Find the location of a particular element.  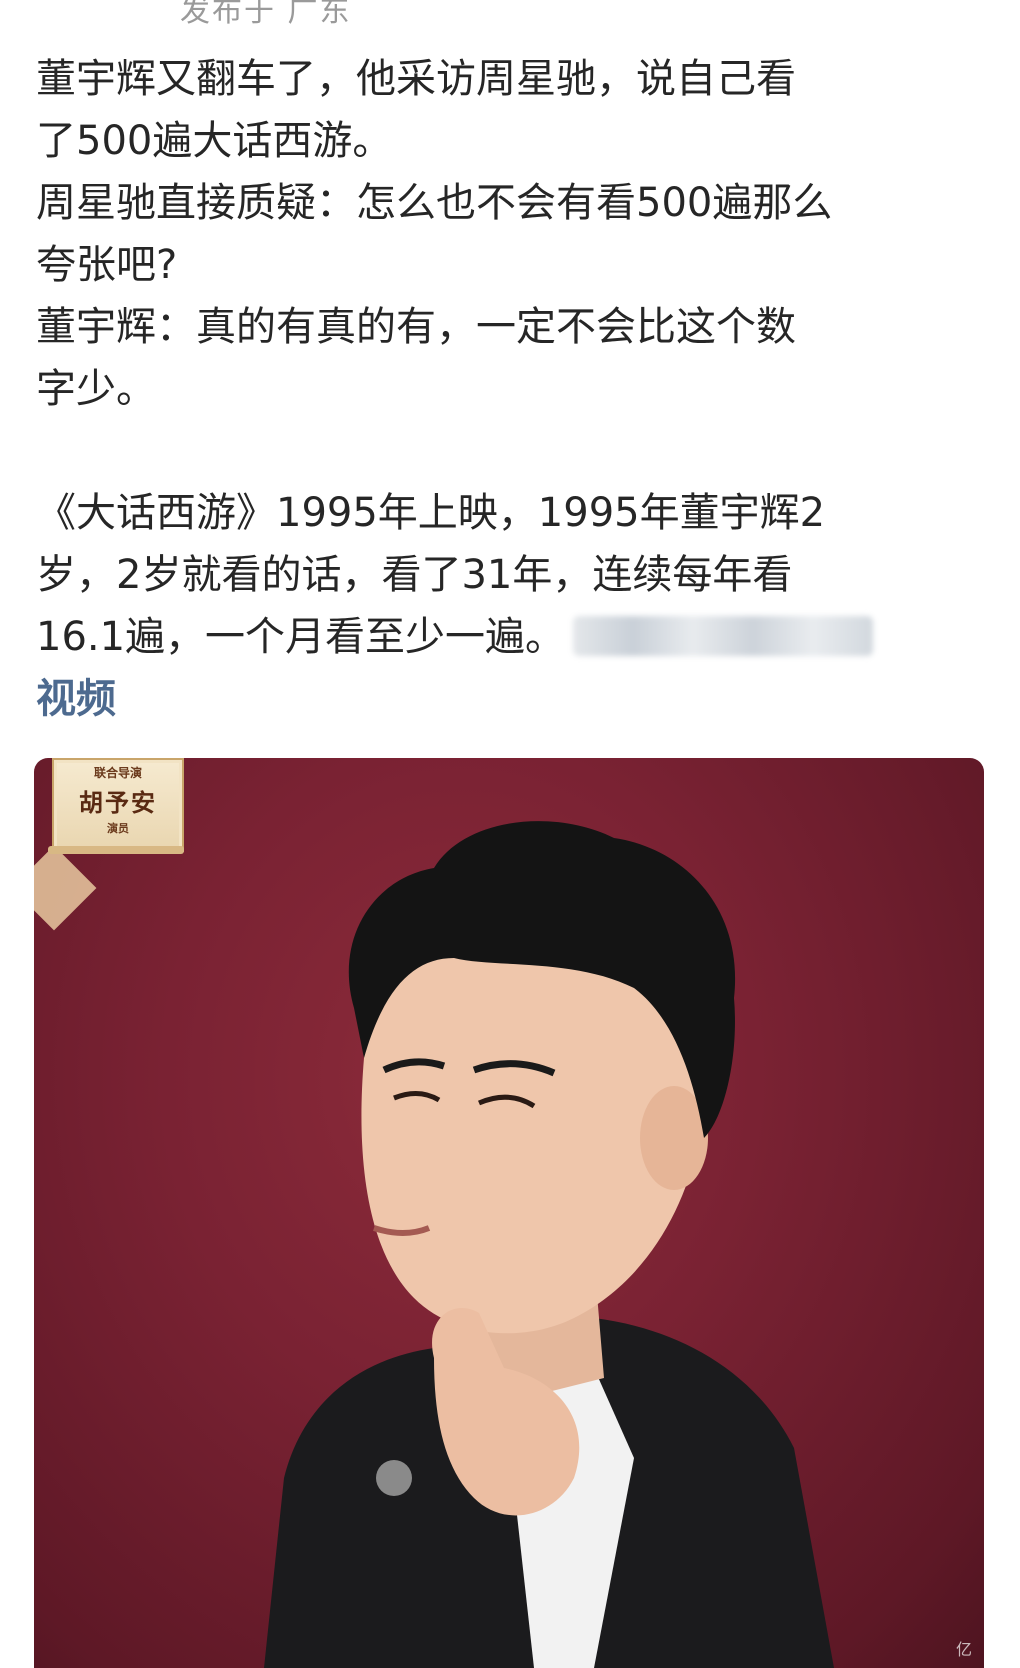

post-line-text: 16.1遍，一个月看至少一遍。 is located at coordinates (301, 637).